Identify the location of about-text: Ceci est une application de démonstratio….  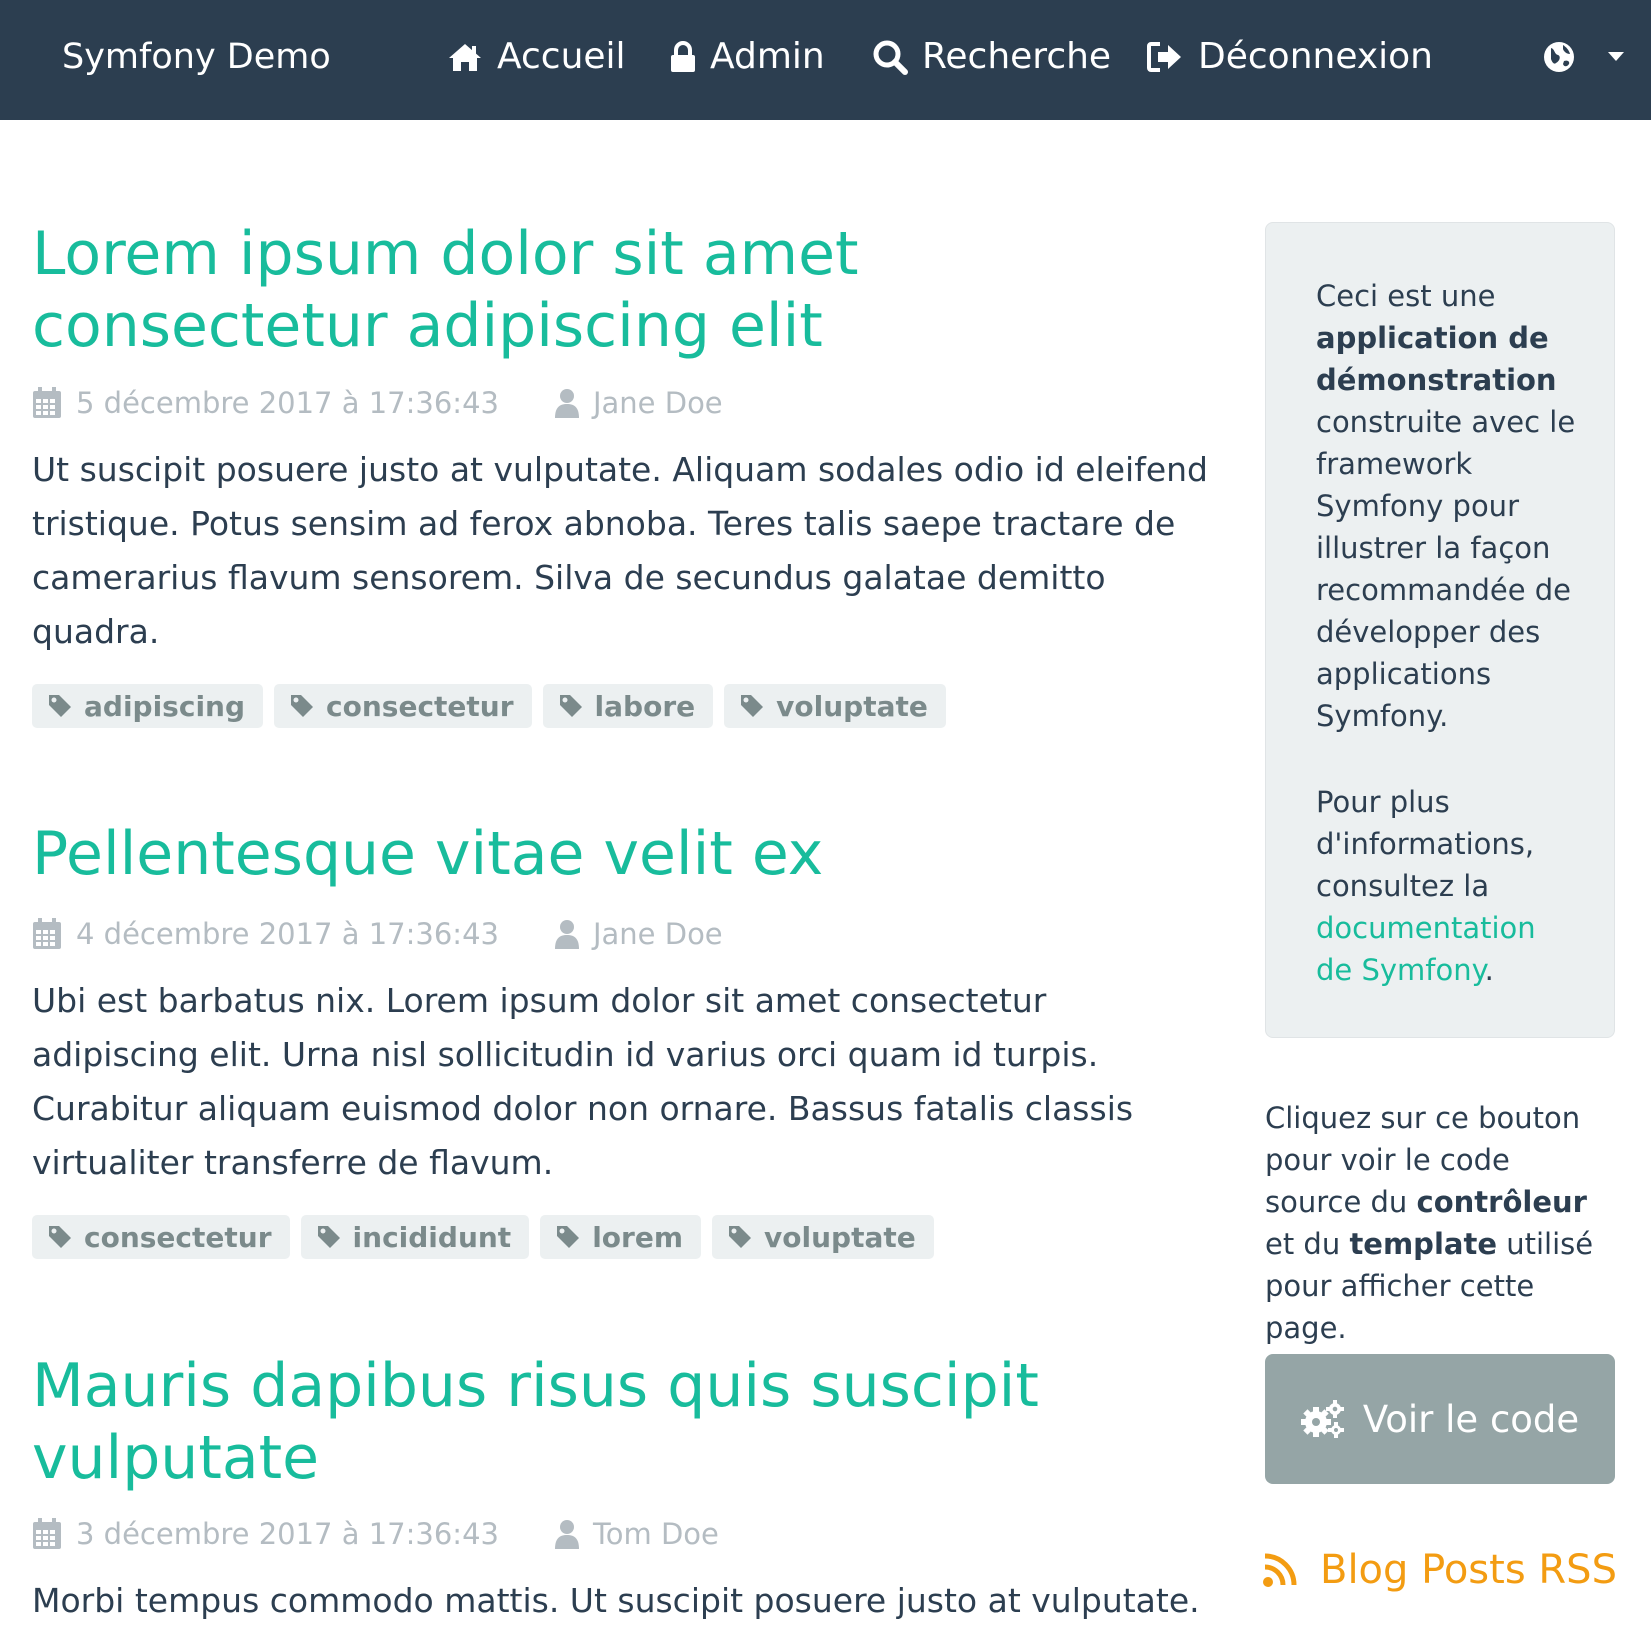
(1446, 506).